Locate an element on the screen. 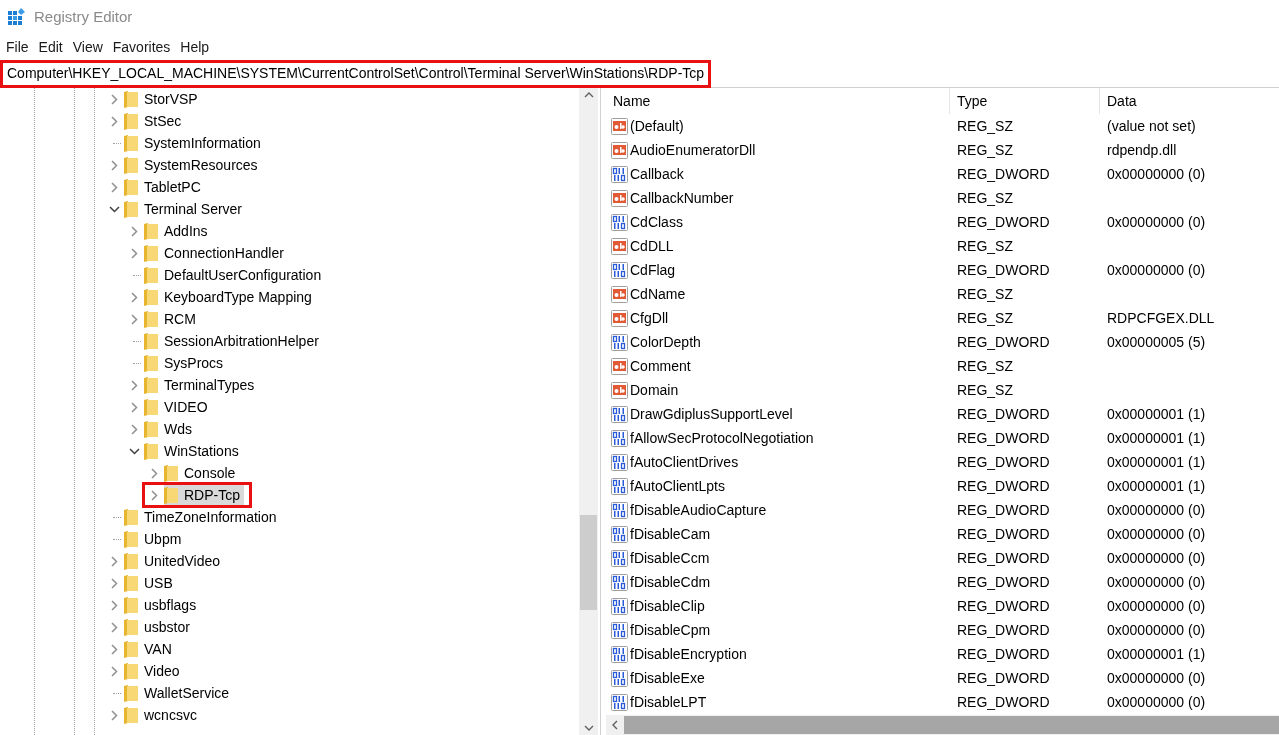 The width and height of the screenshot is (1279, 735). tree-item: AddIns is located at coordinates (178, 231).